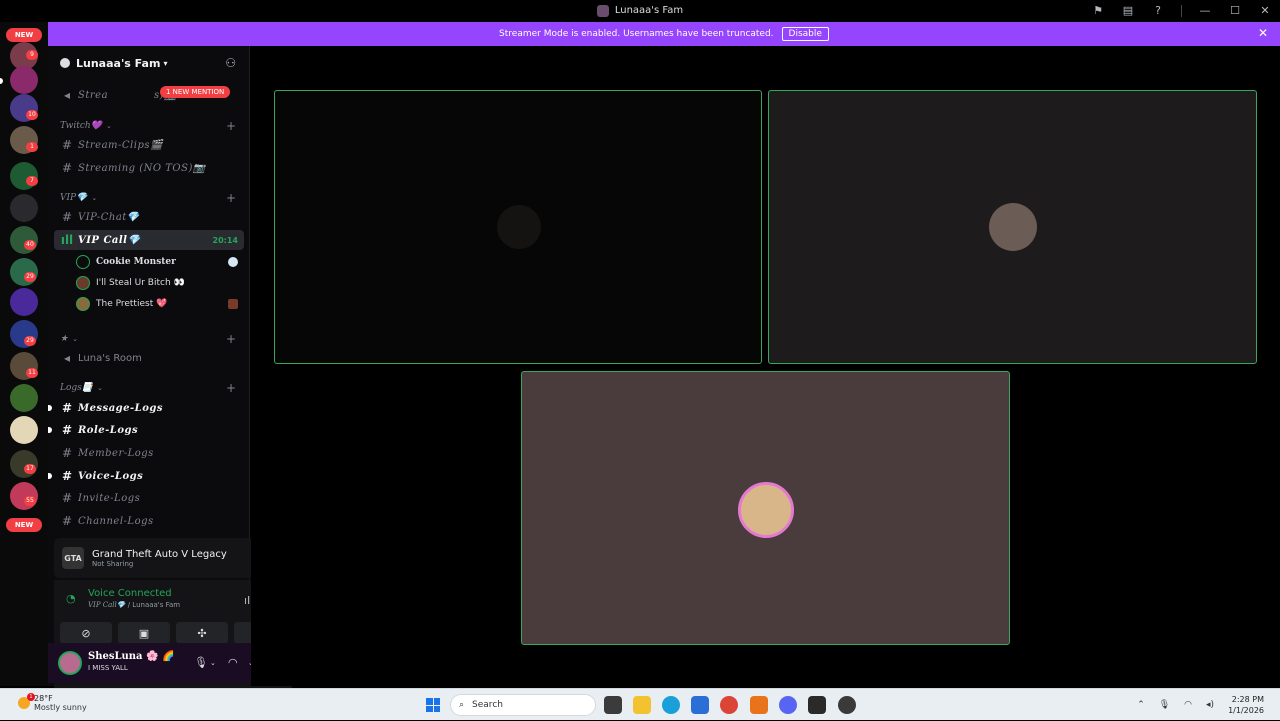 This screenshot has height=721, width=1280. What do you see at coordinates (149, 145) in the screenshot?
I see `channel-stream-clips: # Stream-Clips🎬` at bounding box center [149, 145].